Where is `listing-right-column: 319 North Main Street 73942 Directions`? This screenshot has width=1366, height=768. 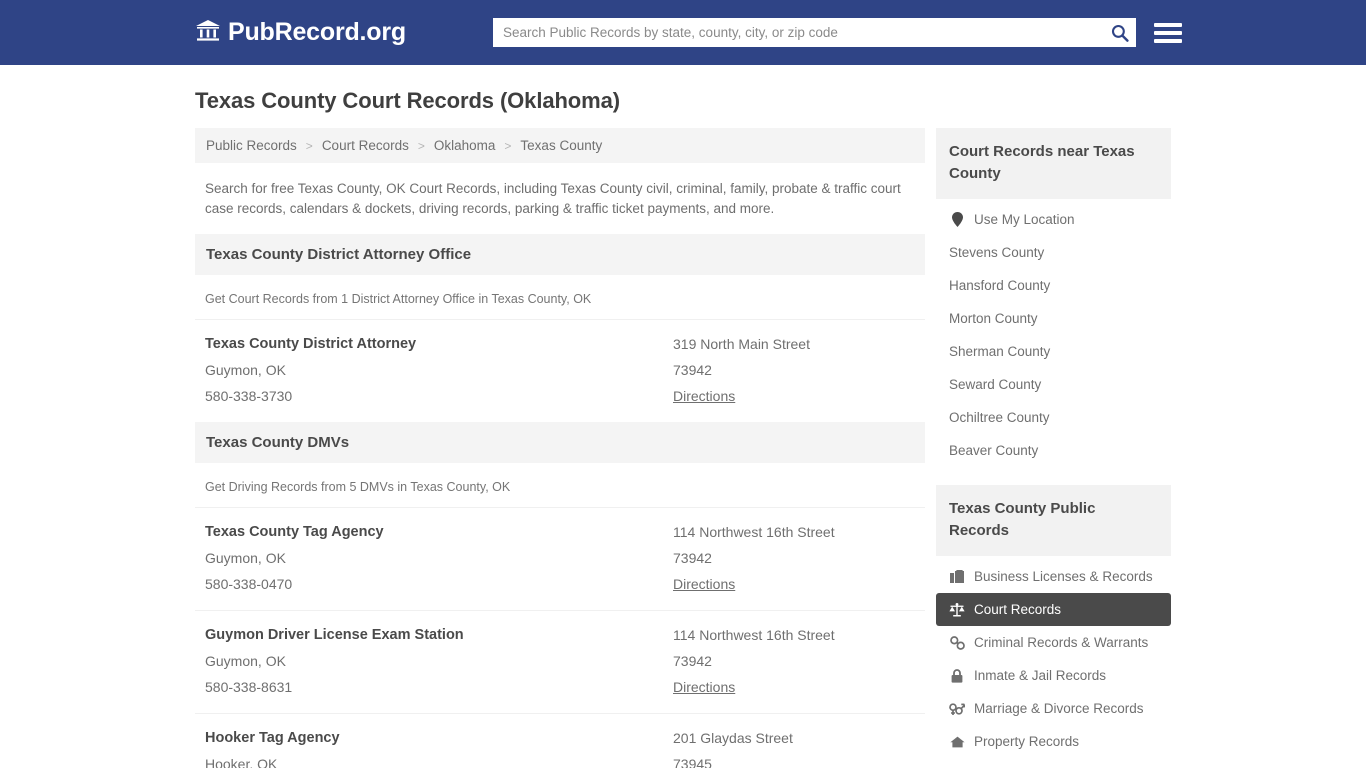
listing-right-column: 319 North Main Street 73942 Directions is located at coordinates (794, 370).